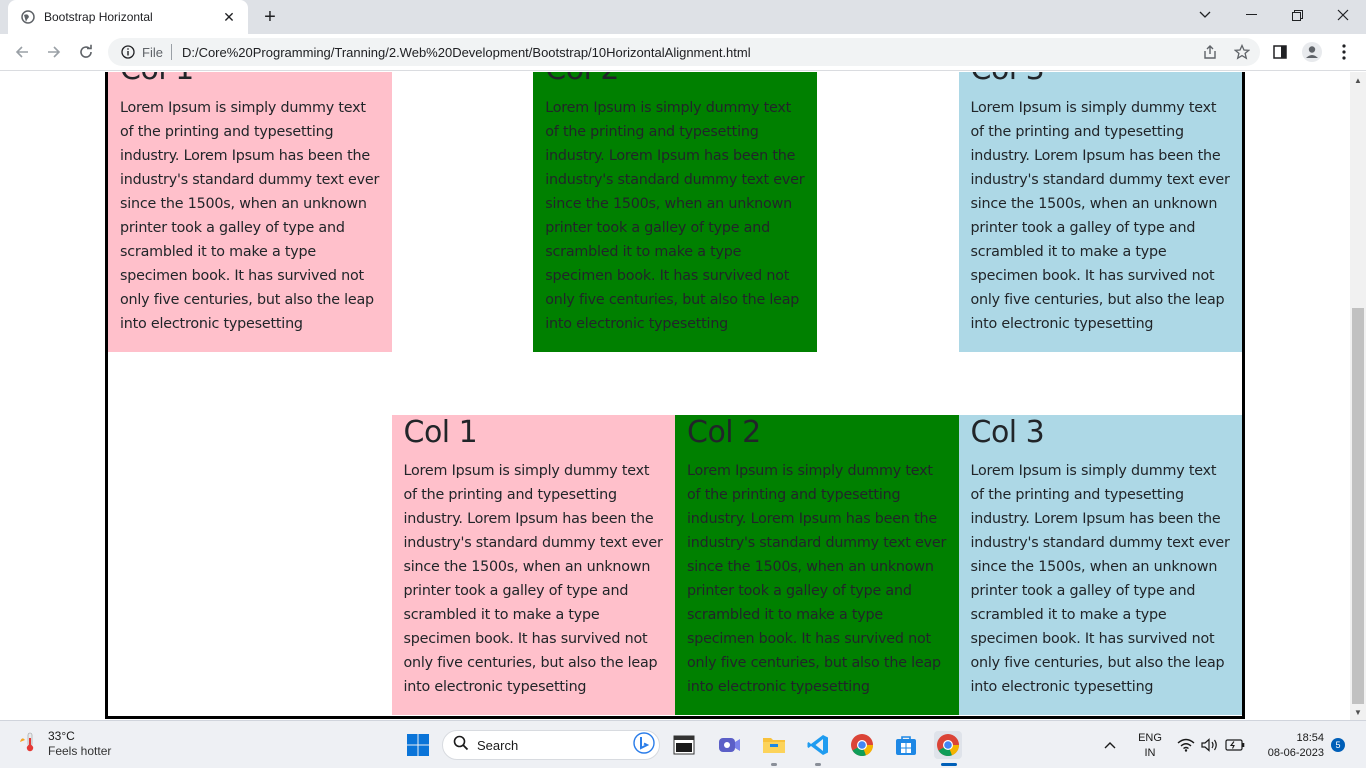  I want to click on file-label: File, so click(152, 52).